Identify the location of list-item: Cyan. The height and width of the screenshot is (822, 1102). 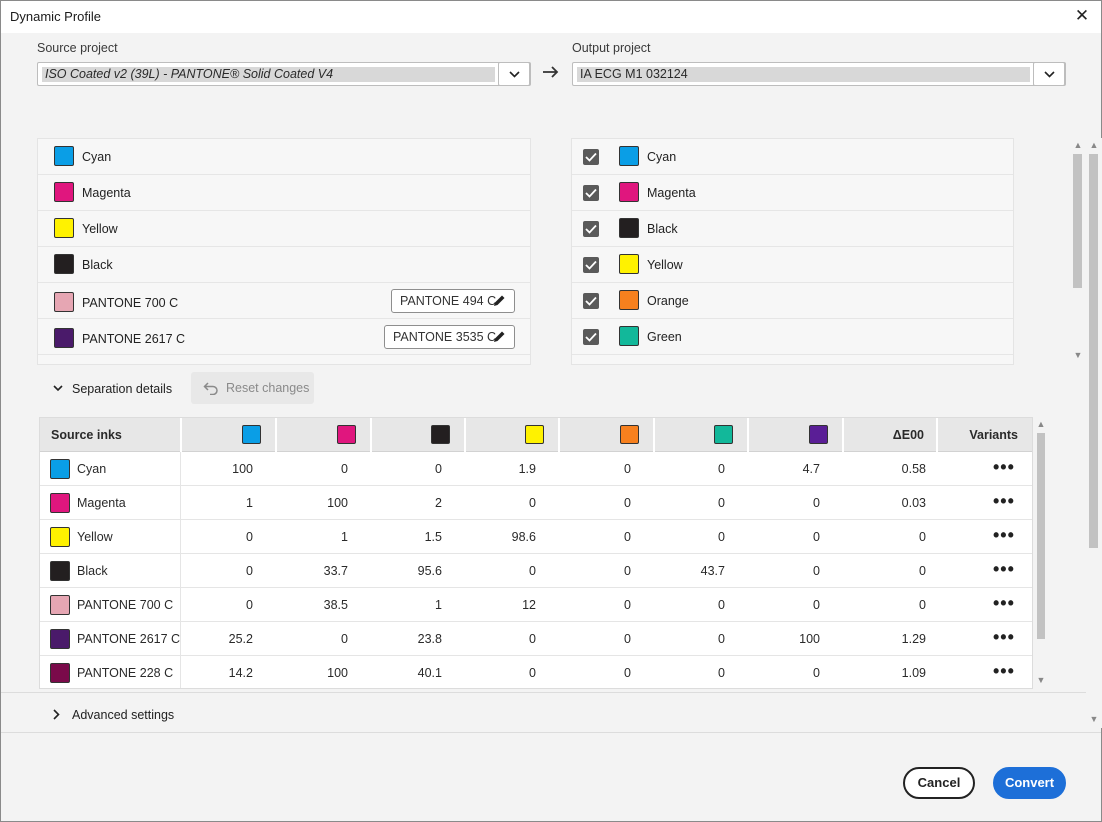
(792, 157).